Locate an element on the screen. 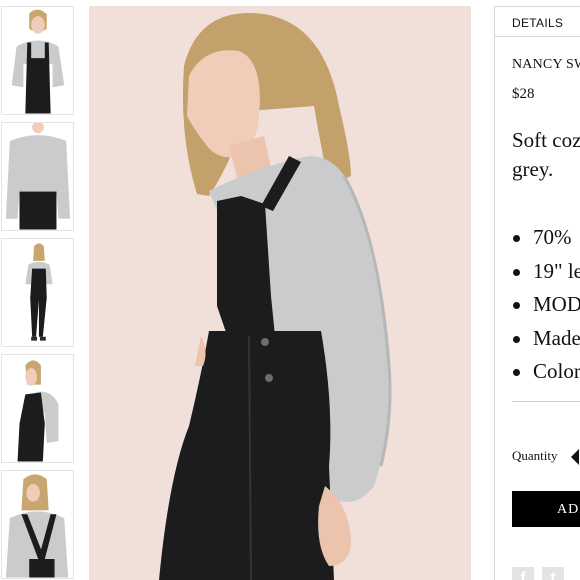 The image size is (580, 580). description-line: Soft cozy is located at coordinates (546, 140).